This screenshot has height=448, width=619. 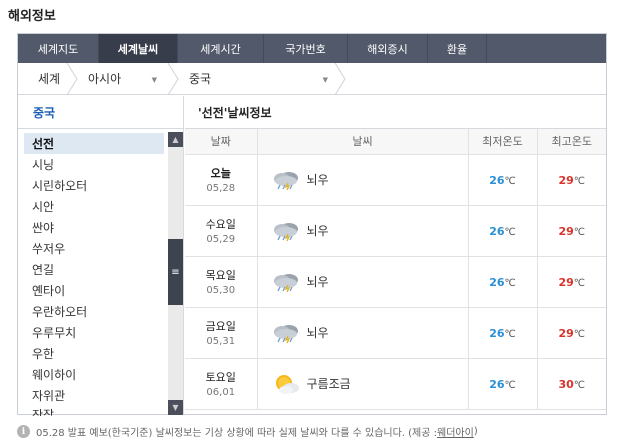 What do you see at coordinates (363, 142) in the screenshot?
I see `column-header-weather: 날씨` at bounding box center [363, 142].